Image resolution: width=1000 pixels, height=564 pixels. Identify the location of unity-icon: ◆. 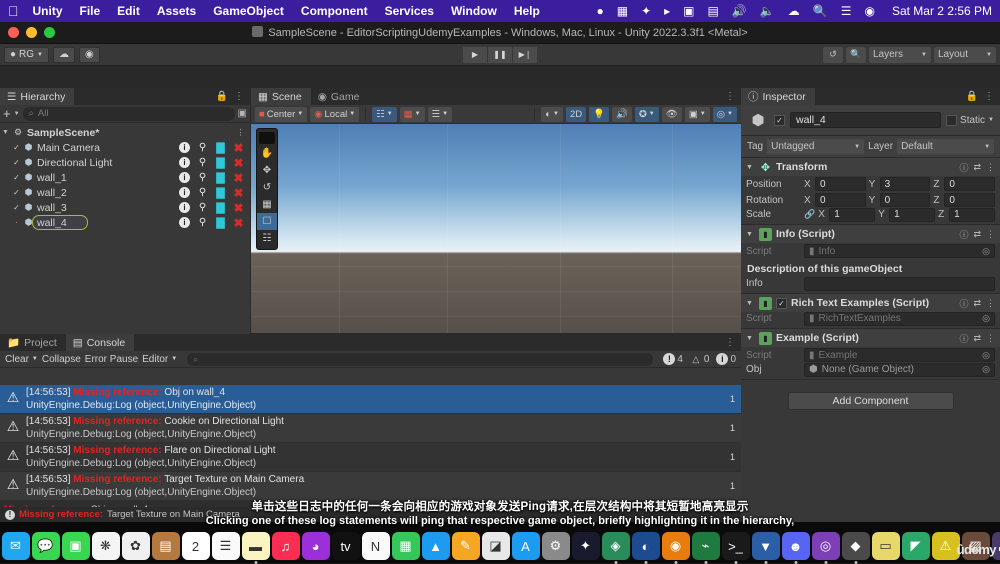
(856, 546).